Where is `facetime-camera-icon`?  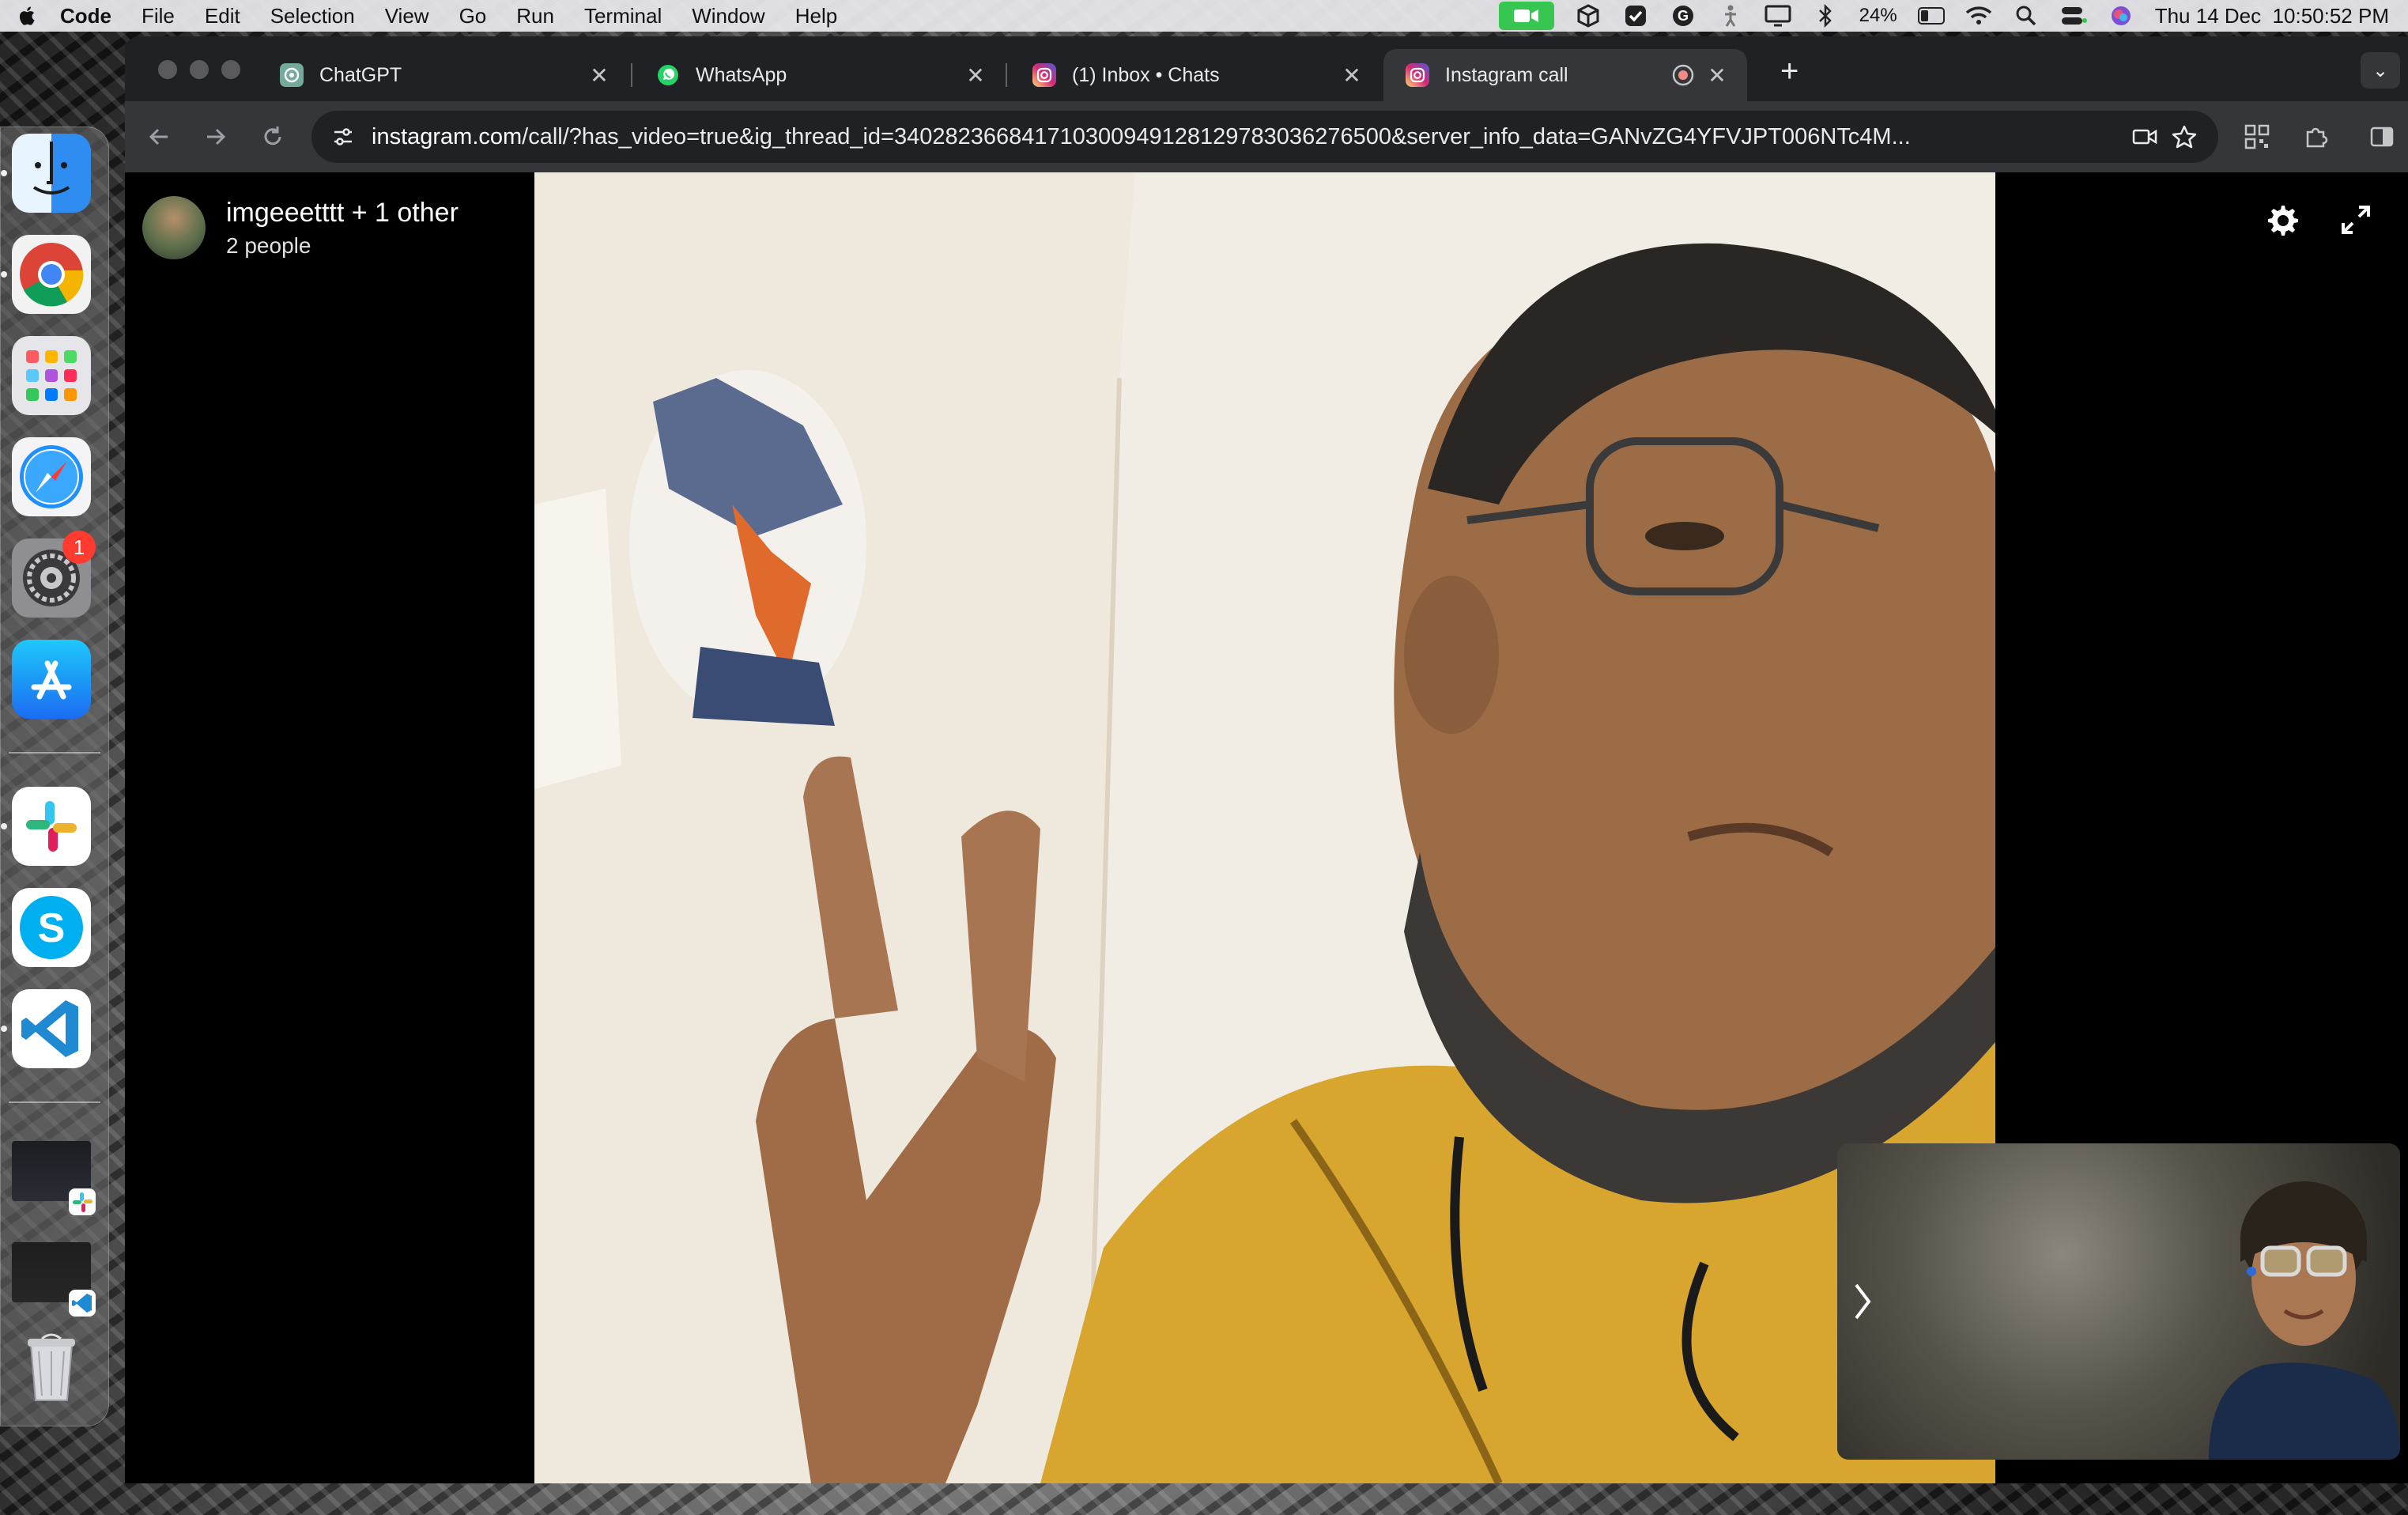 facetime-camera-icon is located at coordinates (1526, 16).